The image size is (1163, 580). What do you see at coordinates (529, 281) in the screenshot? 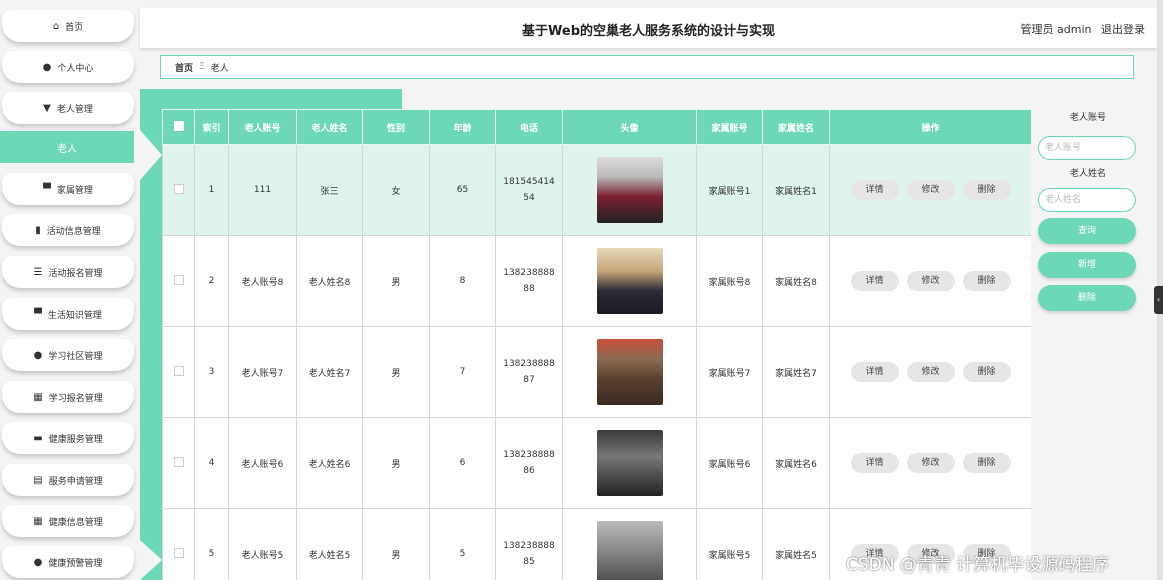
I see `cell-phone: 138238888 88` at bounding box center [529, 281].